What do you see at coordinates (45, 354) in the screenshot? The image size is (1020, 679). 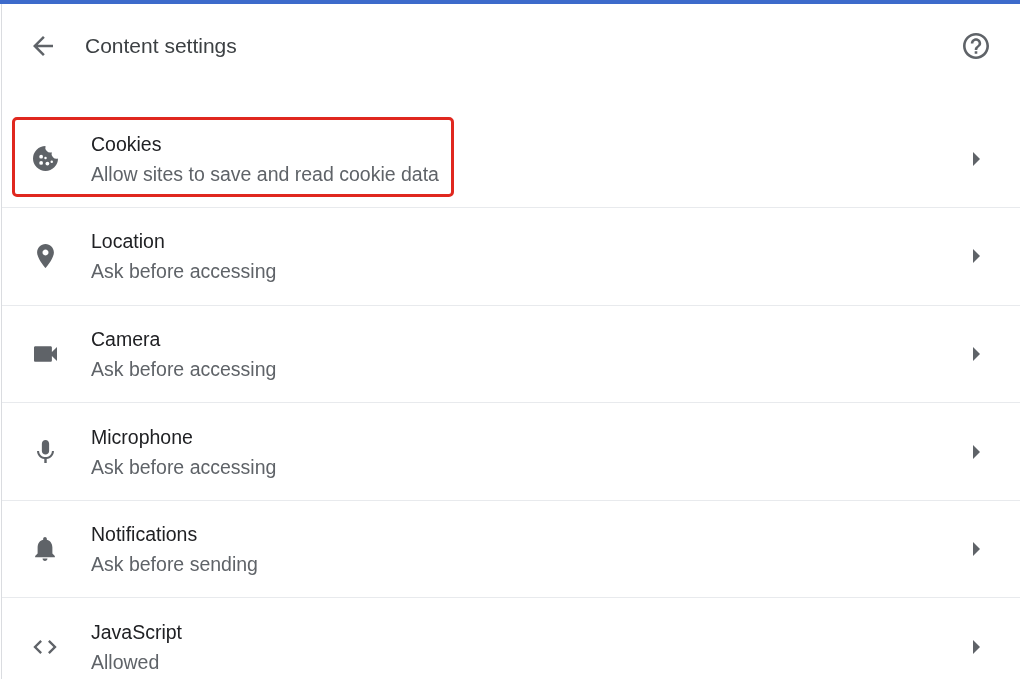 I see `video-camera-icon` at bounding box center [45, 354].